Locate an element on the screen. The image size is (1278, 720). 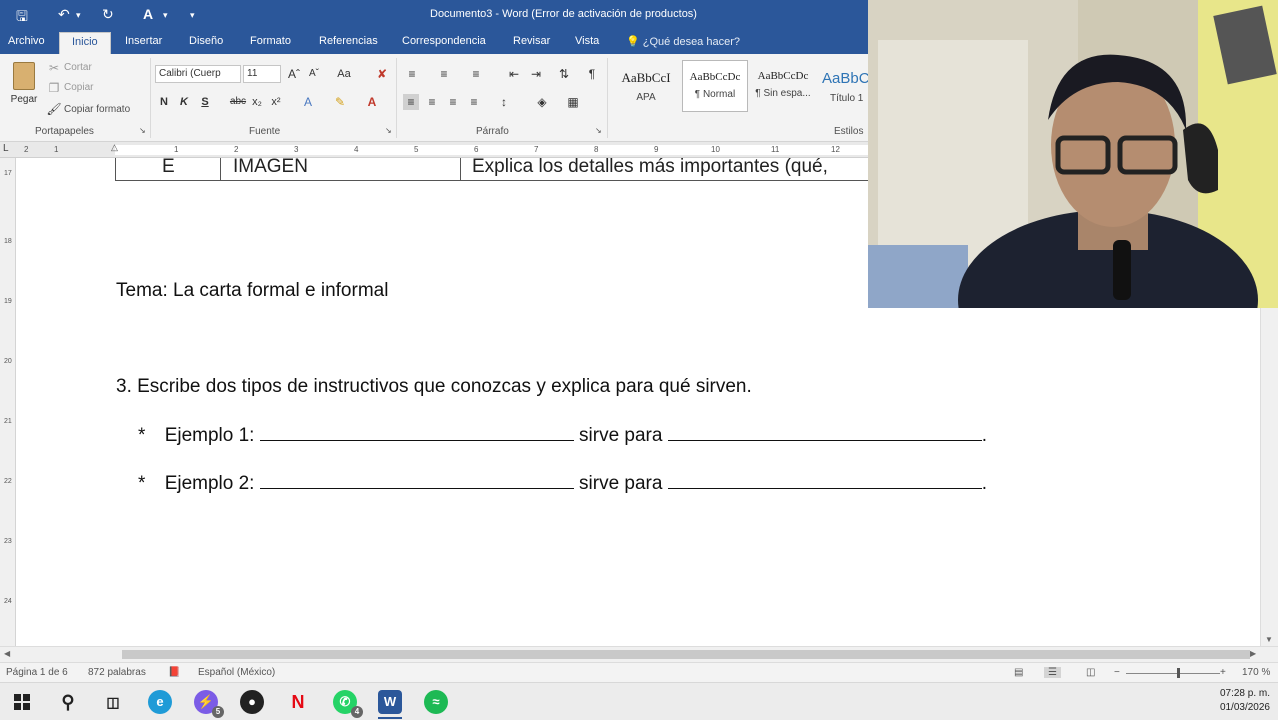
font-color-icon: A is located at coordinates (372, 102).